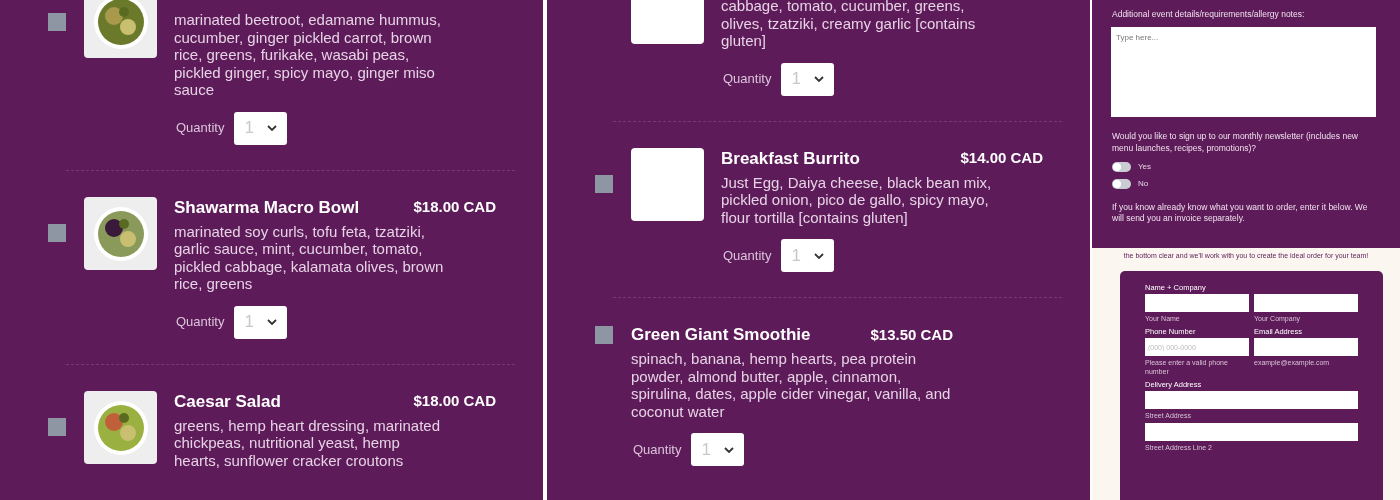  I want to click on item-name: Breakfast Burrito, so click(790, 158).